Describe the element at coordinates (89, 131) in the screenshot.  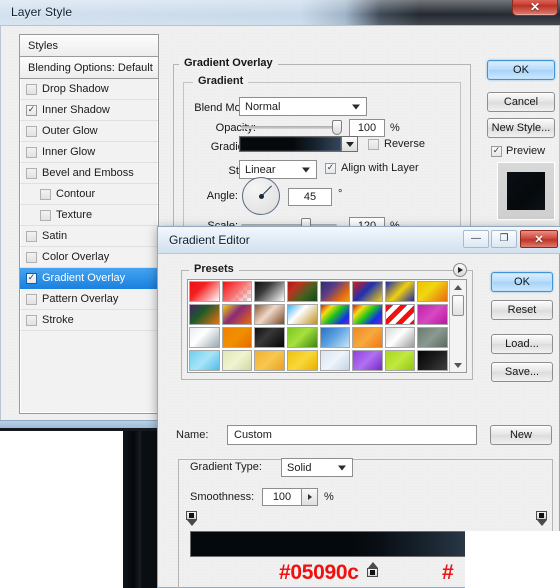
I see `sidebar-item-outer-glow: Outer Glow` at that location.